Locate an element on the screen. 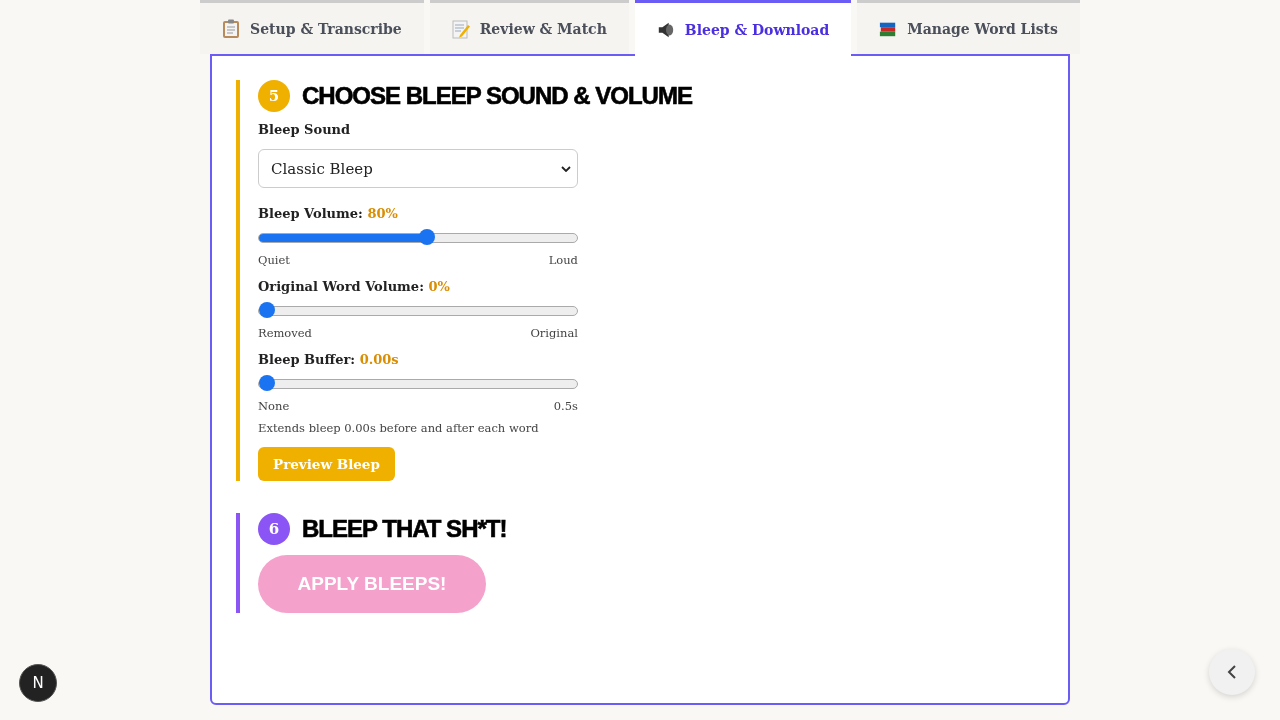  section-title: BLEEP THAT SH*T! is located at coordinates (404, 529).